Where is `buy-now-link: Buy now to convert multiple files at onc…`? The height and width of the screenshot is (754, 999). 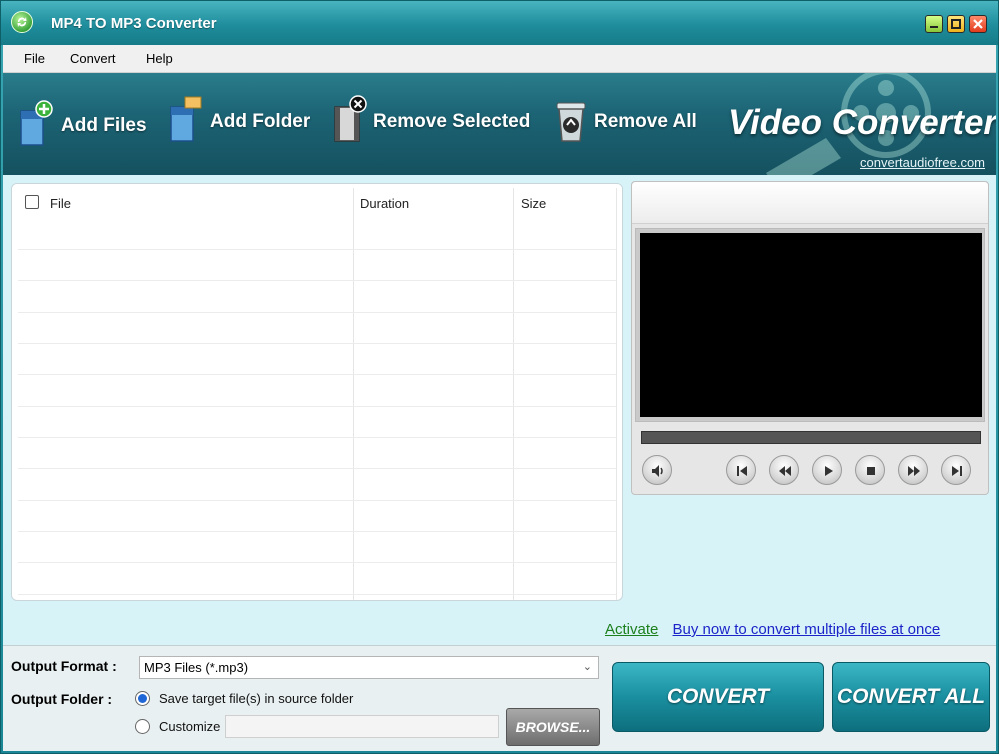
buy-now-link: Buy now to convert multiple files at onc… is located at coordinates (807, 629).